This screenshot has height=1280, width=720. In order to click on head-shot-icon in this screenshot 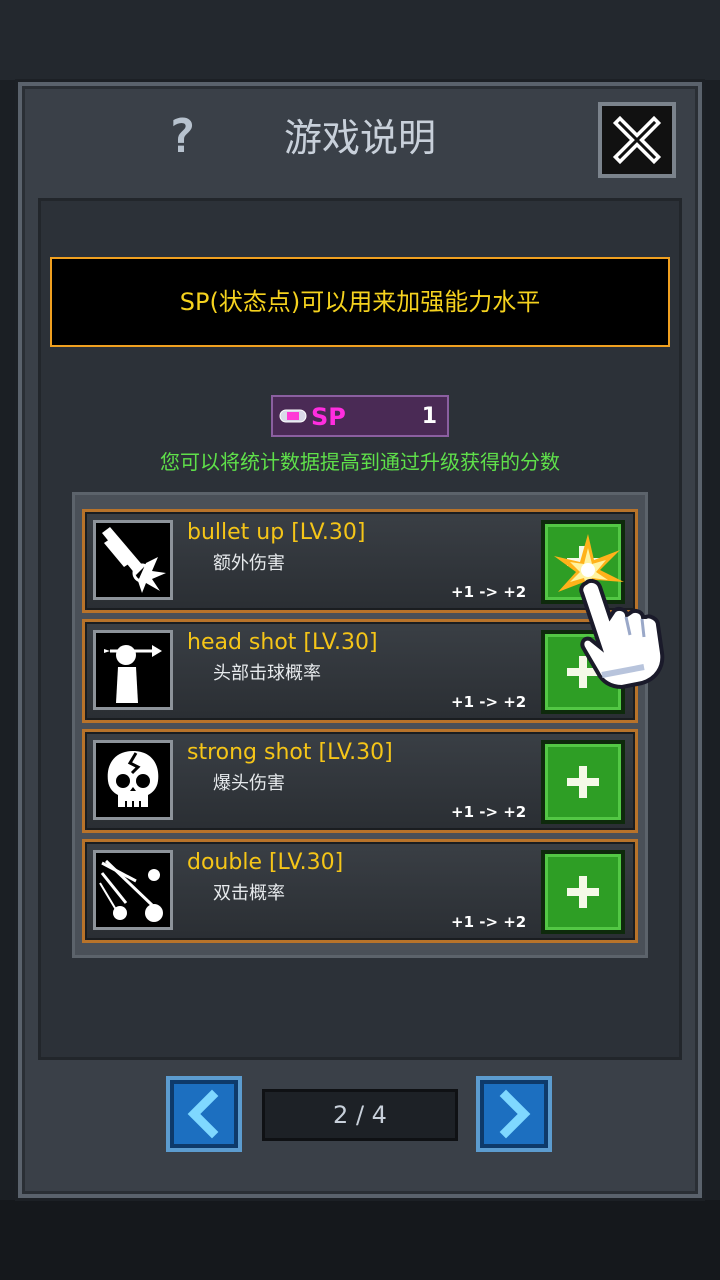, I will do `click(133, 670)`.